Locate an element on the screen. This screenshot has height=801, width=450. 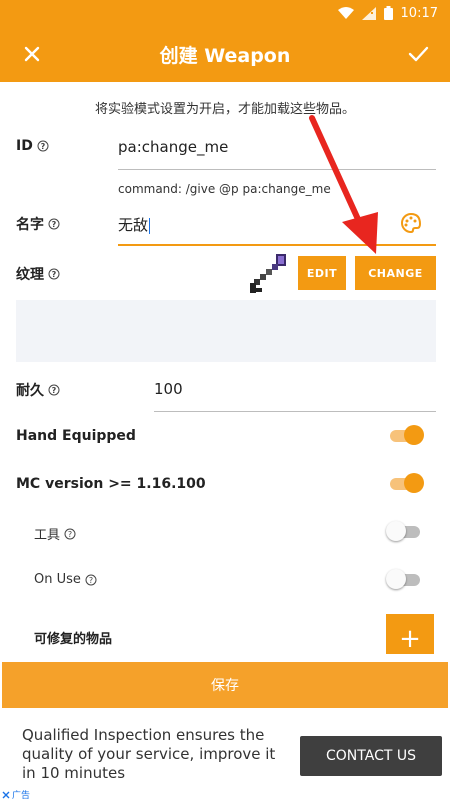
text-cursor is located at coordinates (150, 225).